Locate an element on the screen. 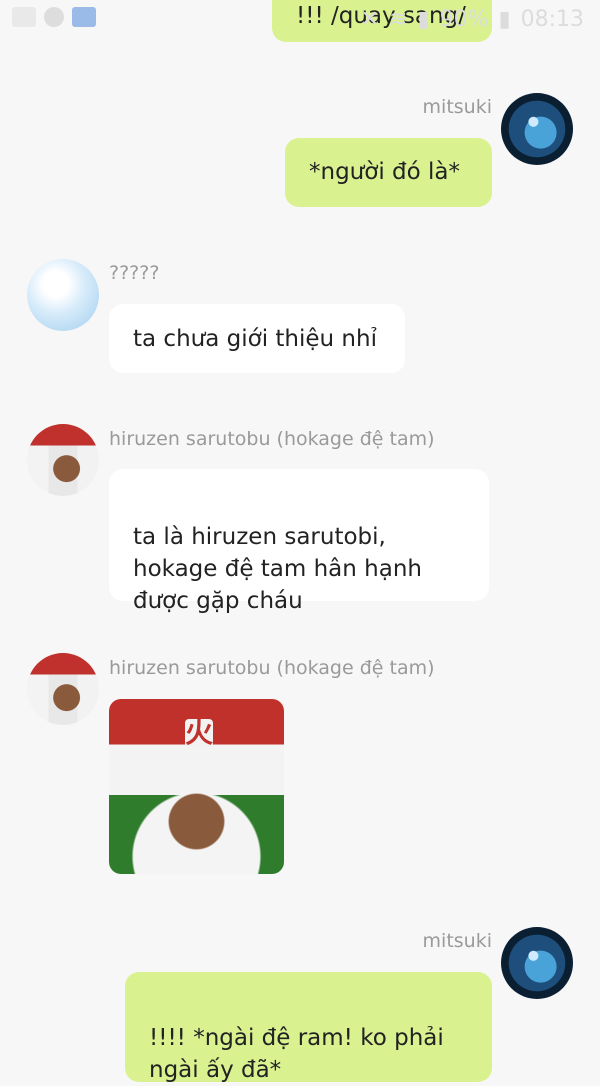 This screenshot has width=600, height=1086. fire-kanji-mark: 火 is located at coordinates (199, 732).